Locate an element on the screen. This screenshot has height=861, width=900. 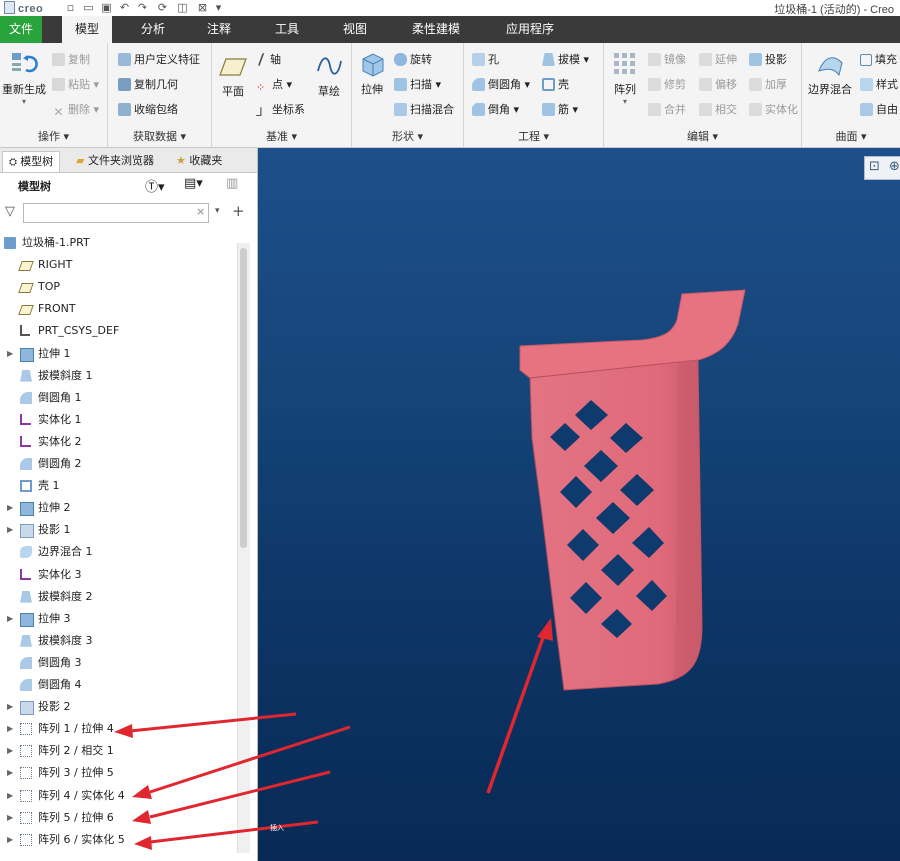
tab-tools: 工具 is located at coordinates (287, 29).